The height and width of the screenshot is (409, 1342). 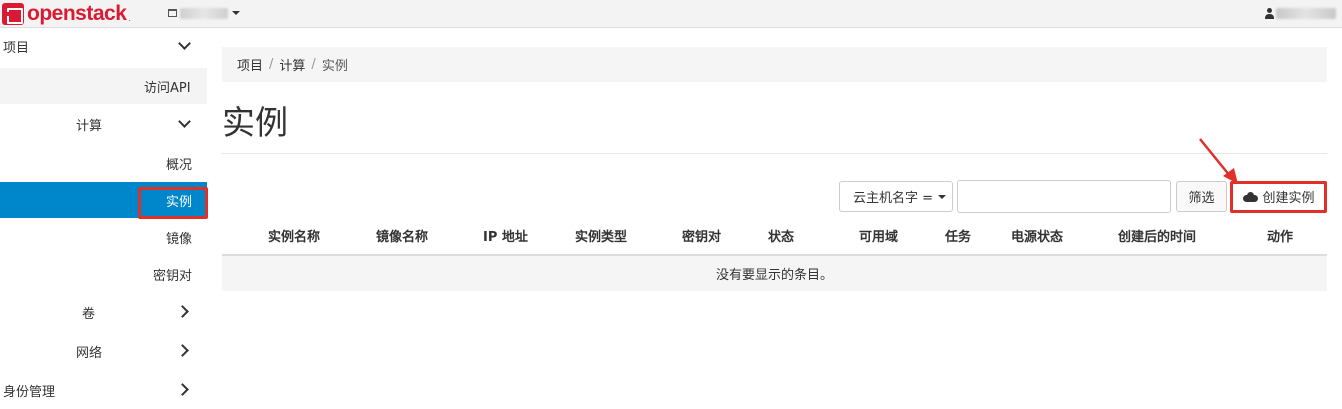 What do you see at coordinates (16, 48) in the screenshot?
I see `sidebar-item-label: 项目` at bounding box center [16, 48].